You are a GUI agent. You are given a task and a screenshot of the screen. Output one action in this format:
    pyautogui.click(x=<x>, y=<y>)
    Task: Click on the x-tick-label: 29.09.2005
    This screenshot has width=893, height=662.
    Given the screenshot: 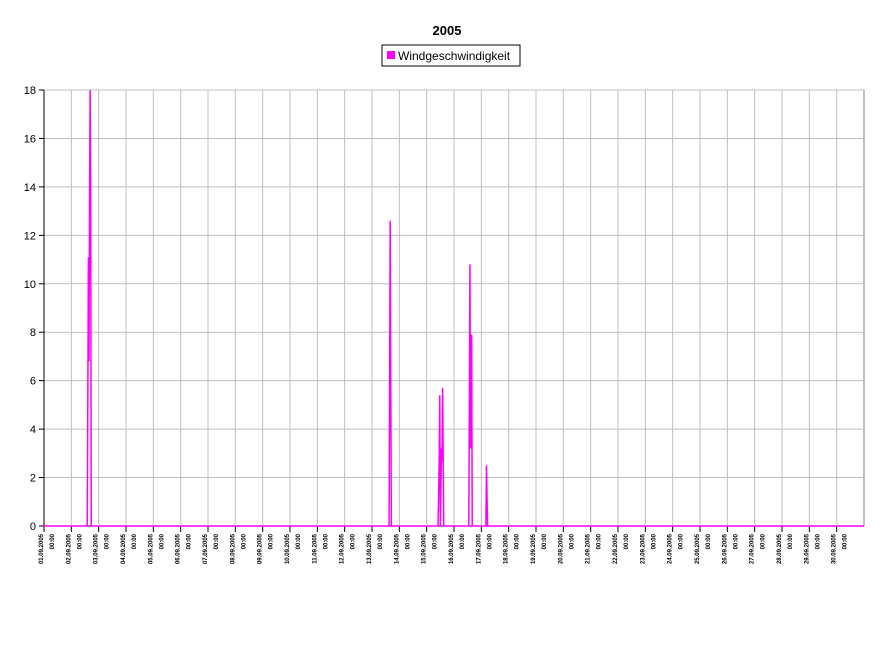 What is the action you would take?
    pyautogui.click(x=807, y=548)
    